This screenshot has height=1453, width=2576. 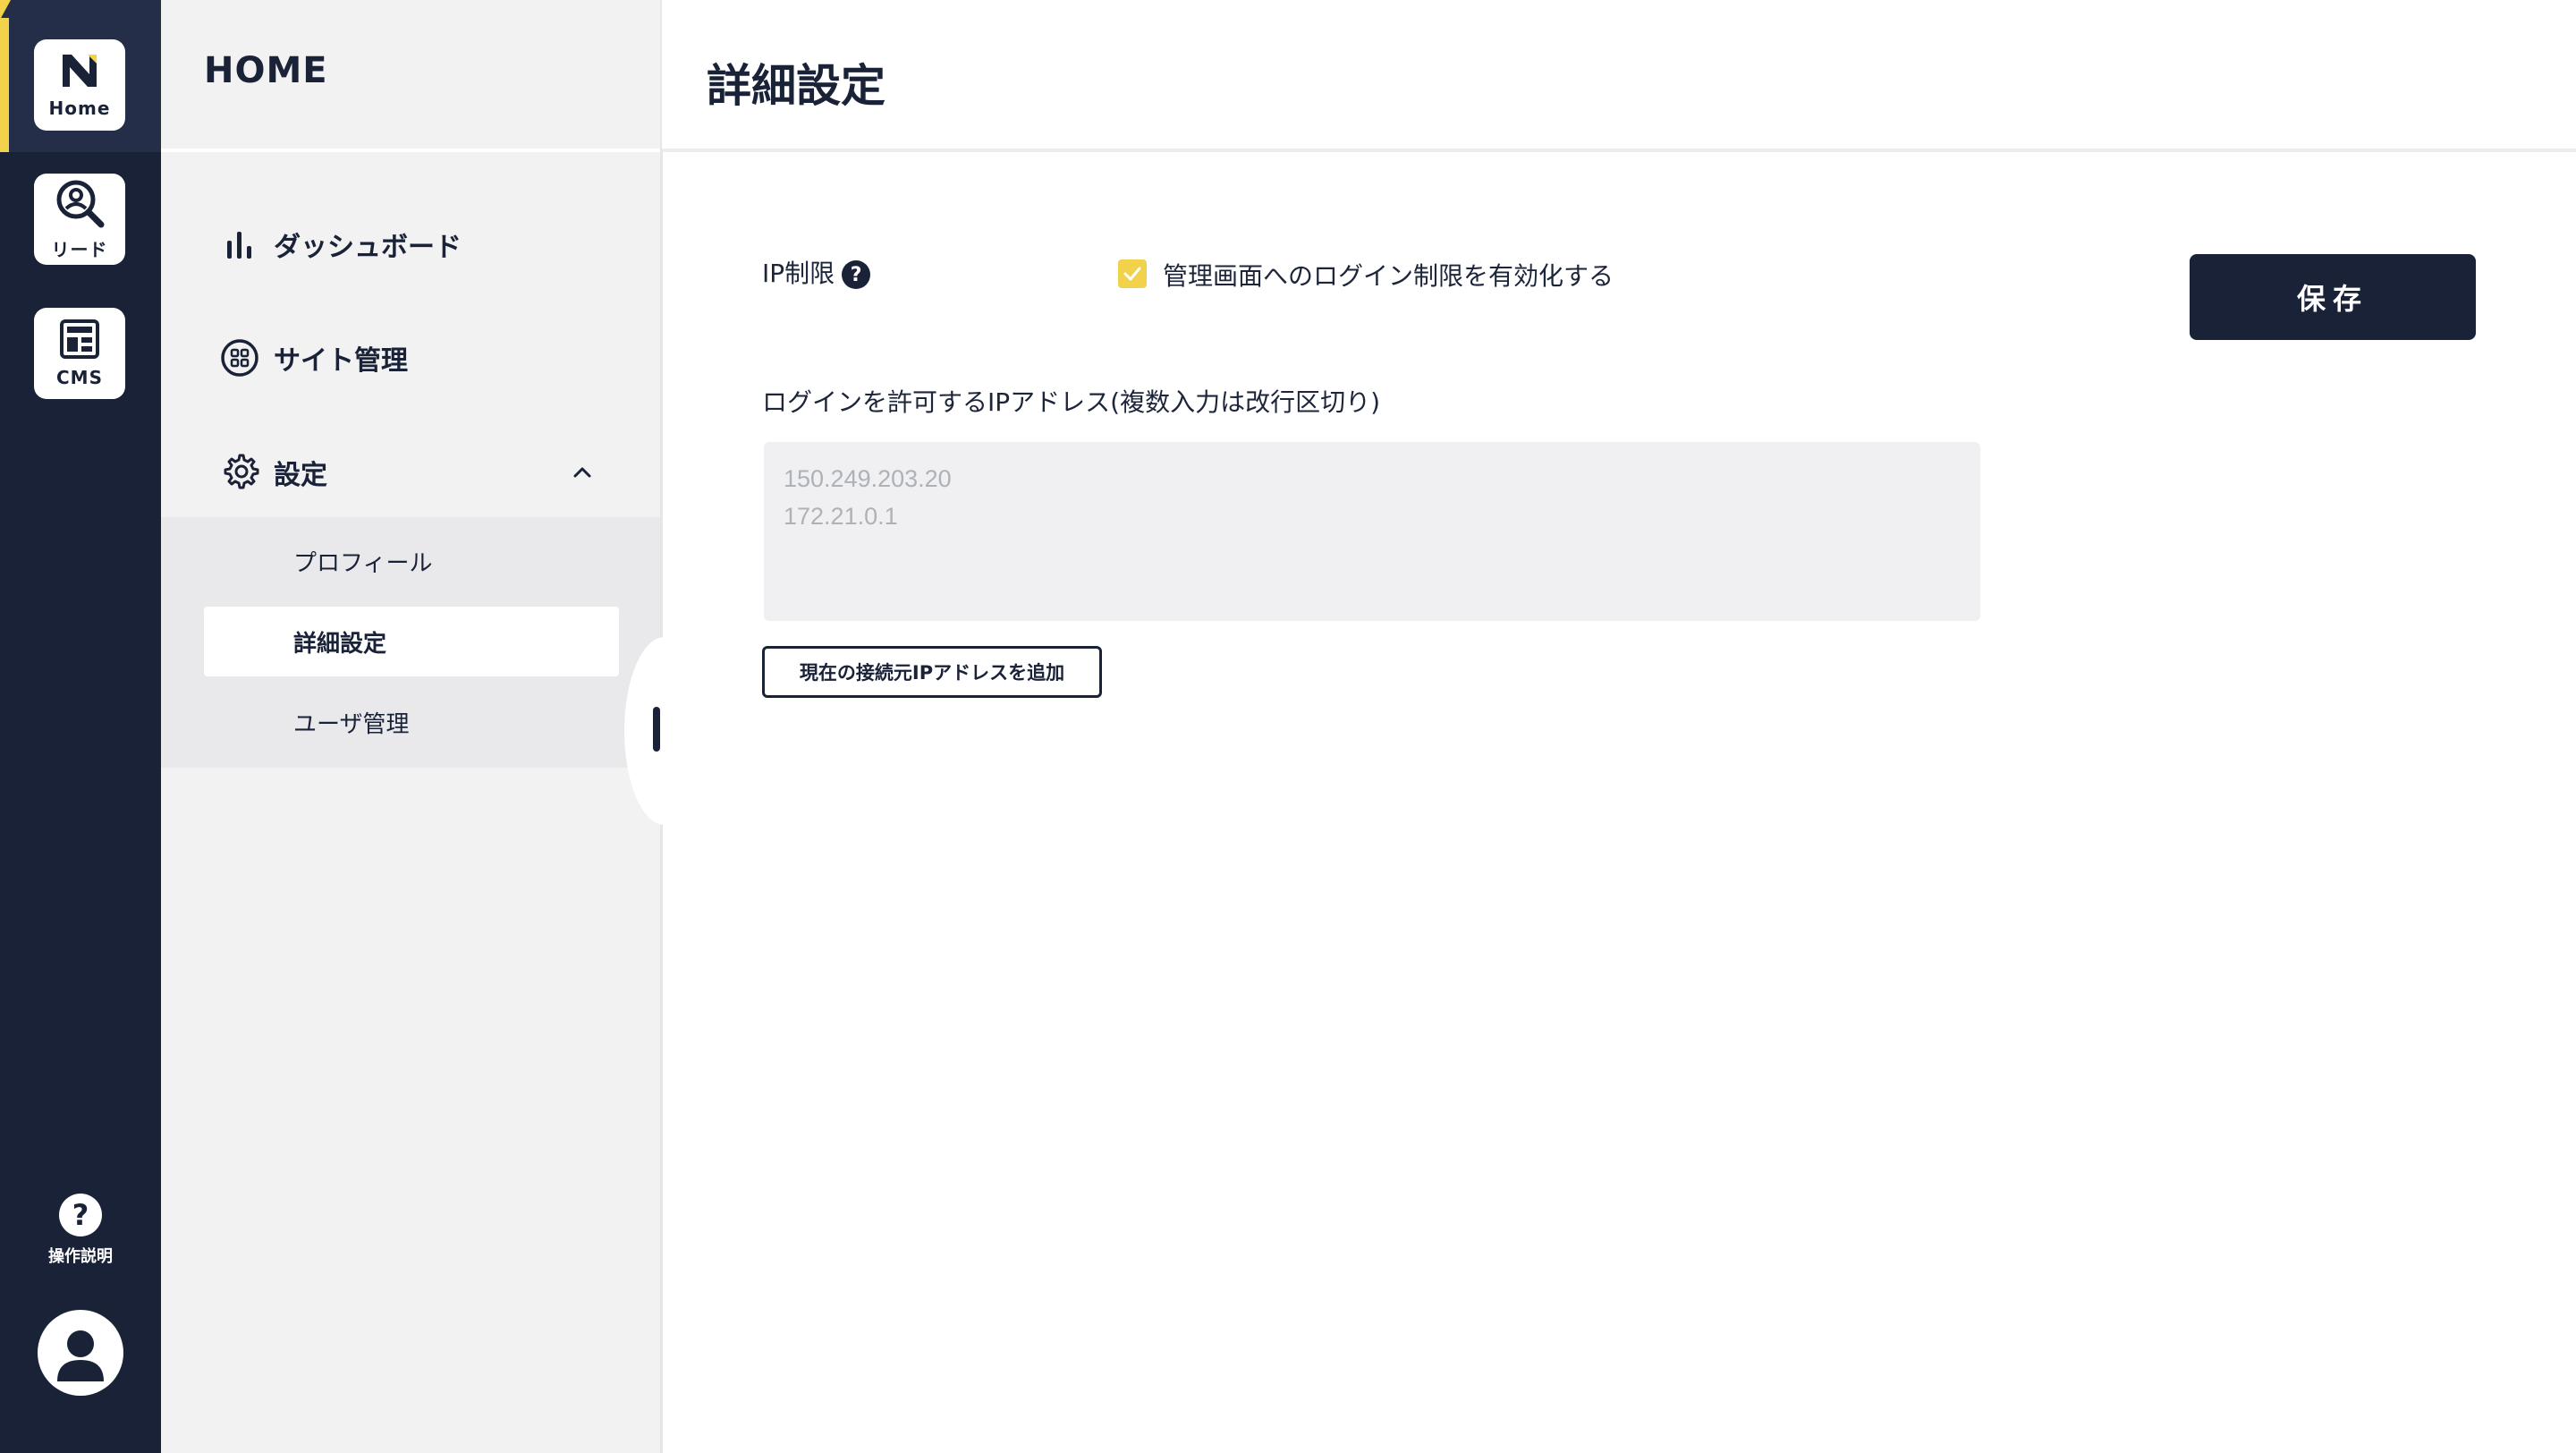 I want to click on ip-restriction-label: IP制限, so click(x=798, y=273).